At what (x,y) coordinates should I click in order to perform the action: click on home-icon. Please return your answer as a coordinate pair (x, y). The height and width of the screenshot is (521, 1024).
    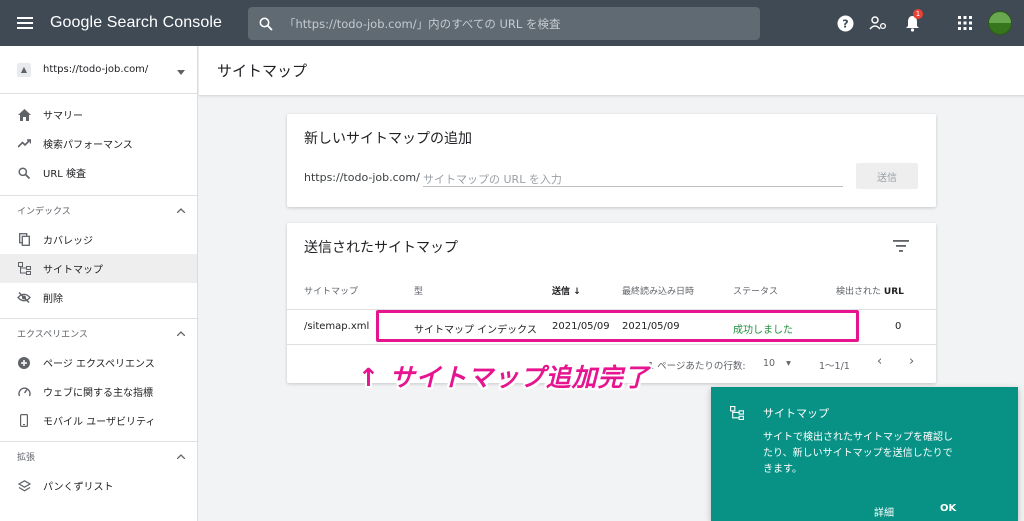
    Looking at the image, I should click on (24, 115).